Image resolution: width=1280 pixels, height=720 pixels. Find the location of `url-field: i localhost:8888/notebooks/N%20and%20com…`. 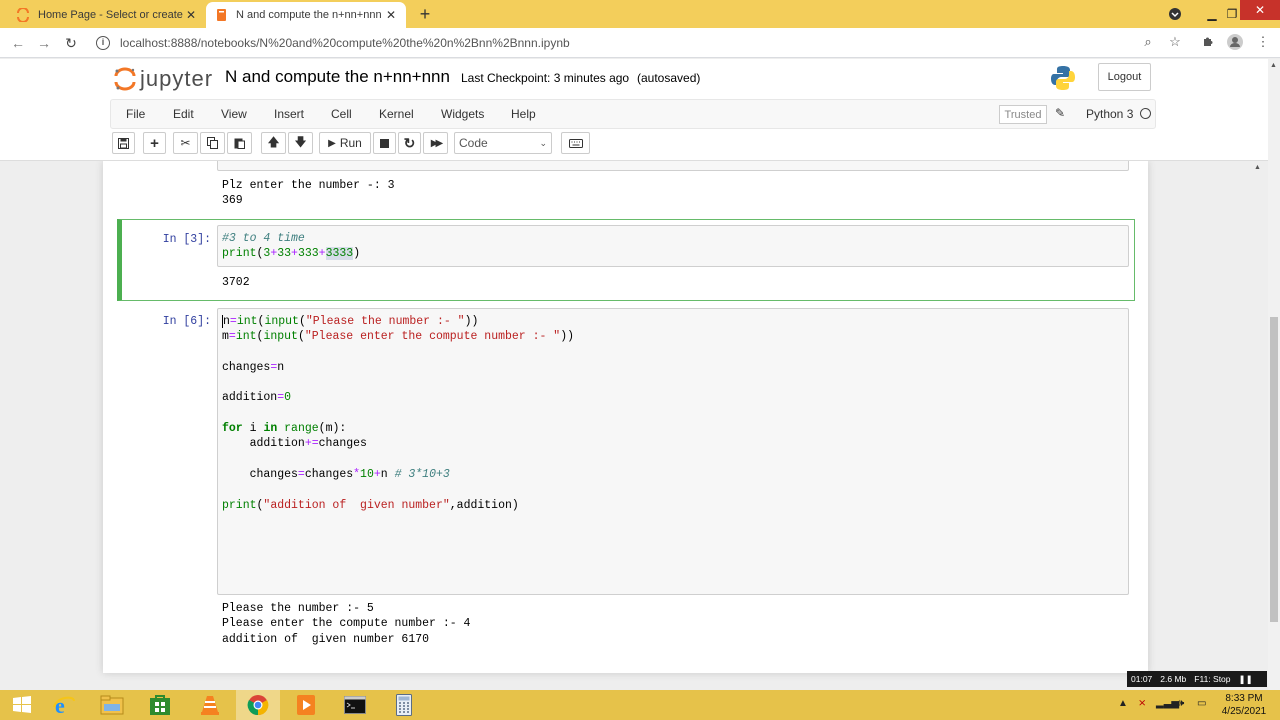

url-field: i localhost:8888/notebooks/N%20and%20com… is located at coordinates (642, 43).